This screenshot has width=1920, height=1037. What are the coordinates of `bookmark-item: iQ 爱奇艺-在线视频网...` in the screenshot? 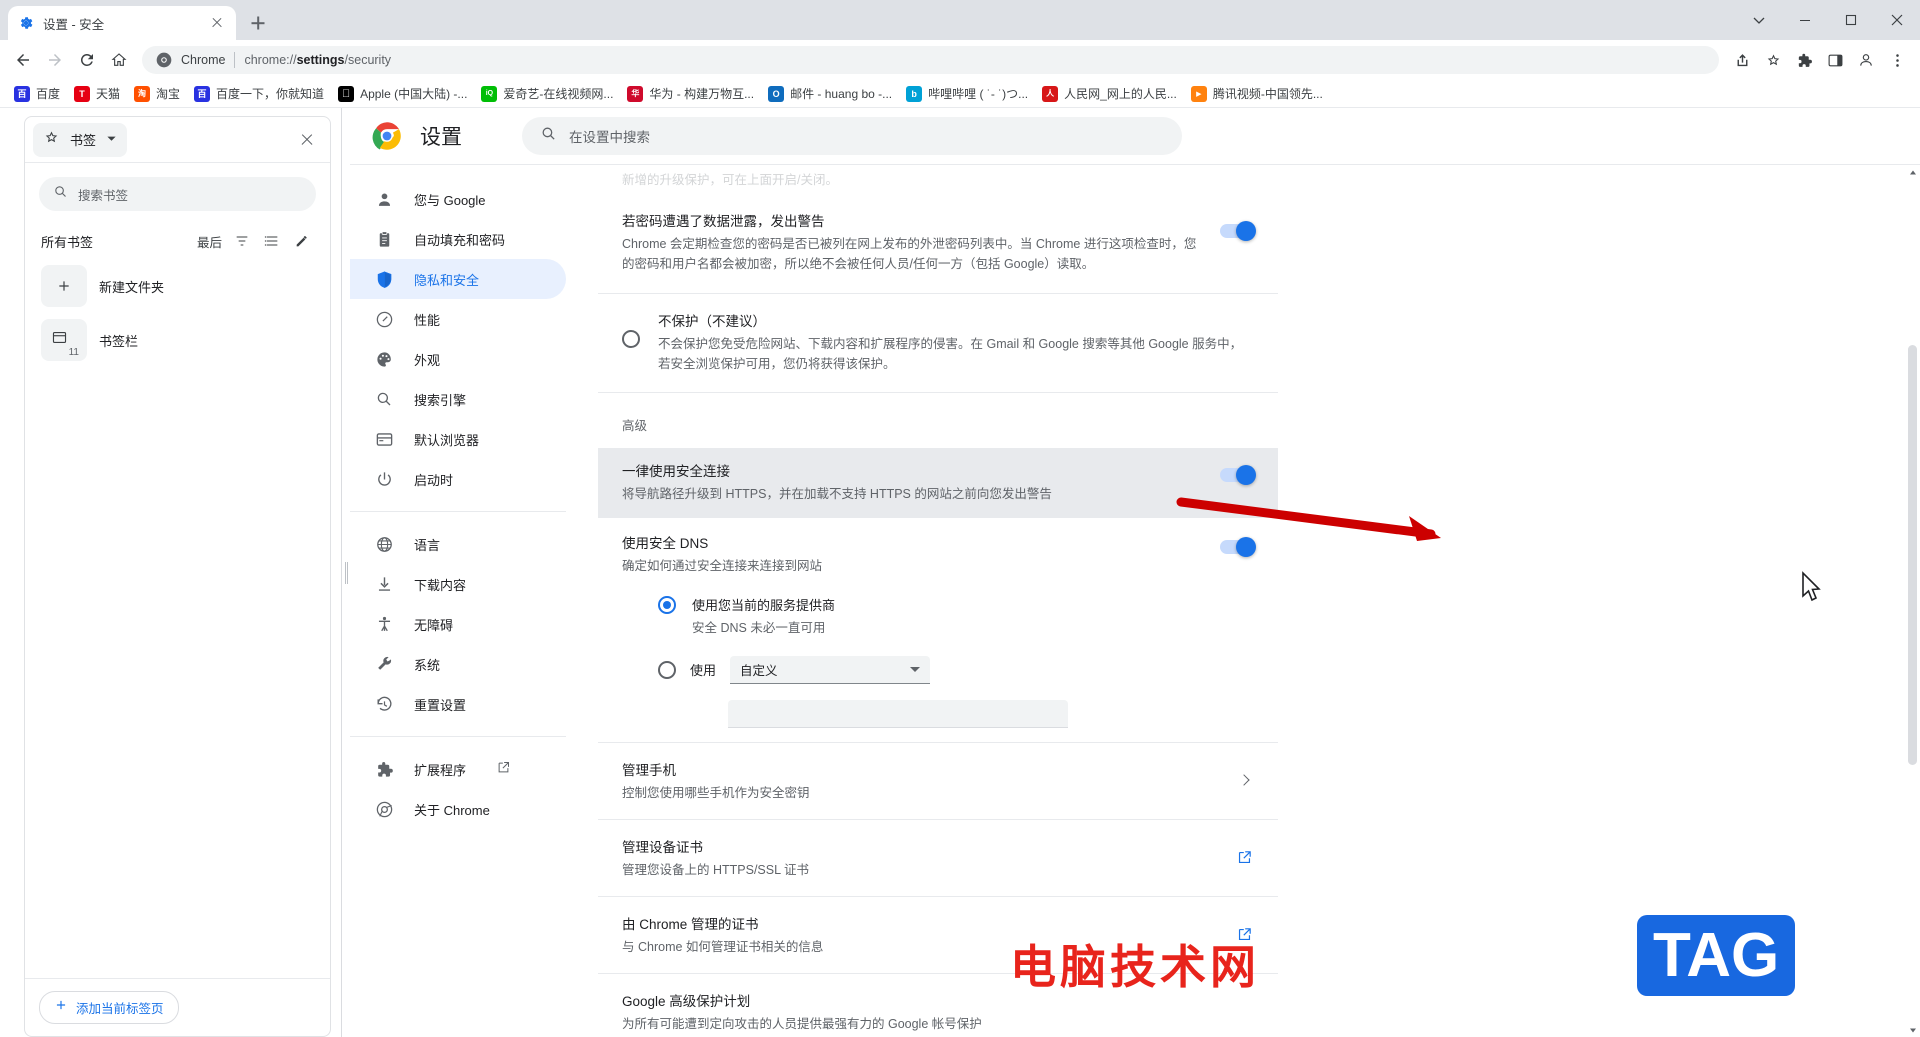 It's located at (547, 93).